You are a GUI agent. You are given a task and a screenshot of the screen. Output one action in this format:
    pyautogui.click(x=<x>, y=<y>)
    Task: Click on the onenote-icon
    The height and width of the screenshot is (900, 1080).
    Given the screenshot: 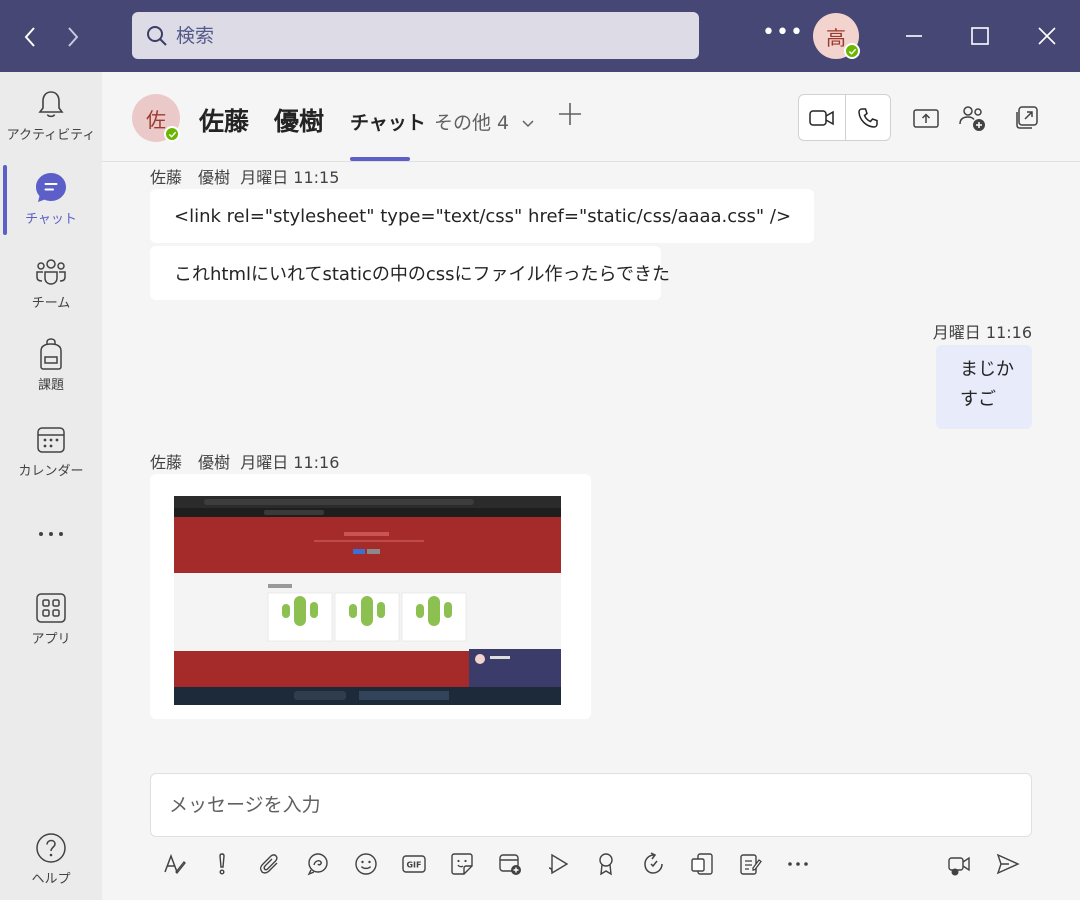 What is the action you would take?
    pyautogui.click(x=702, y=864)
    